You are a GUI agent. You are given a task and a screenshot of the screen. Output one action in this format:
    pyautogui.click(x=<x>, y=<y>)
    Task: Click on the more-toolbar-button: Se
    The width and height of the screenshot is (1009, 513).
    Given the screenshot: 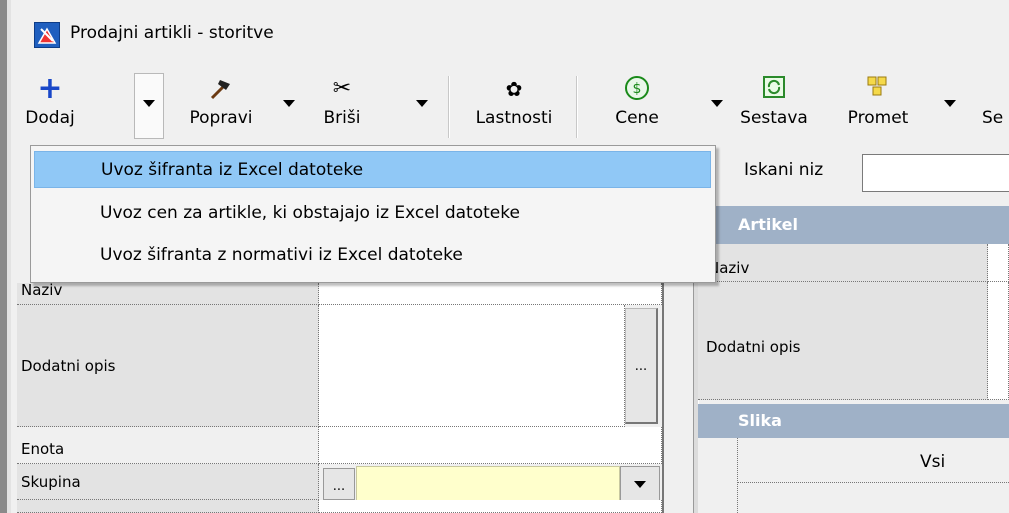 What is the action you would take?
    pyautogui.click(x=995, y=101)
    